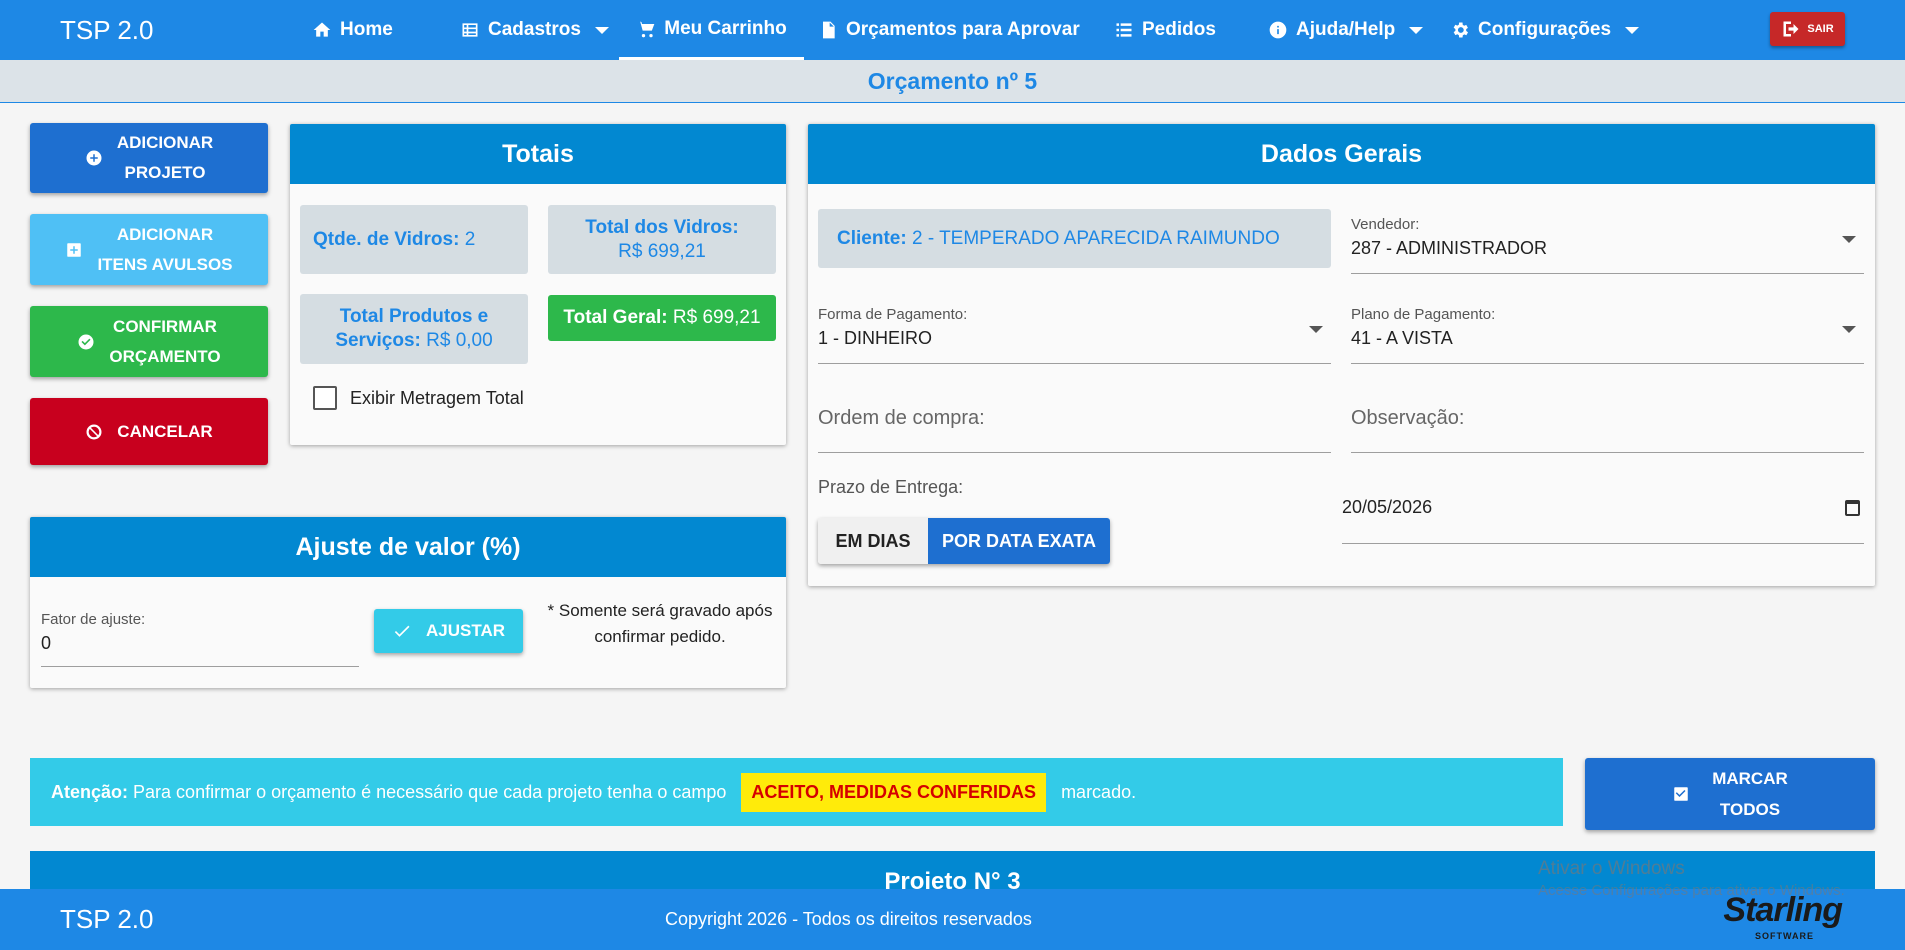 This screenshot has width=1905, height=950. What do you see at coordinates (149, 249) in the screenshot?
I see `add-items-button: ADICIONAR ITENS AVULSOS` at bounding box center [149, 249].